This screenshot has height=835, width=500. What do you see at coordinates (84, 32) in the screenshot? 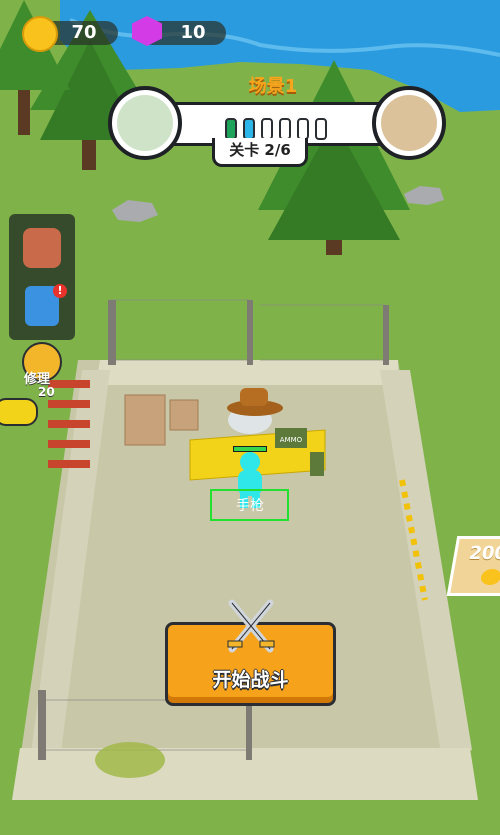
I see `coin-count: 70` at bounding box center [84, 32].